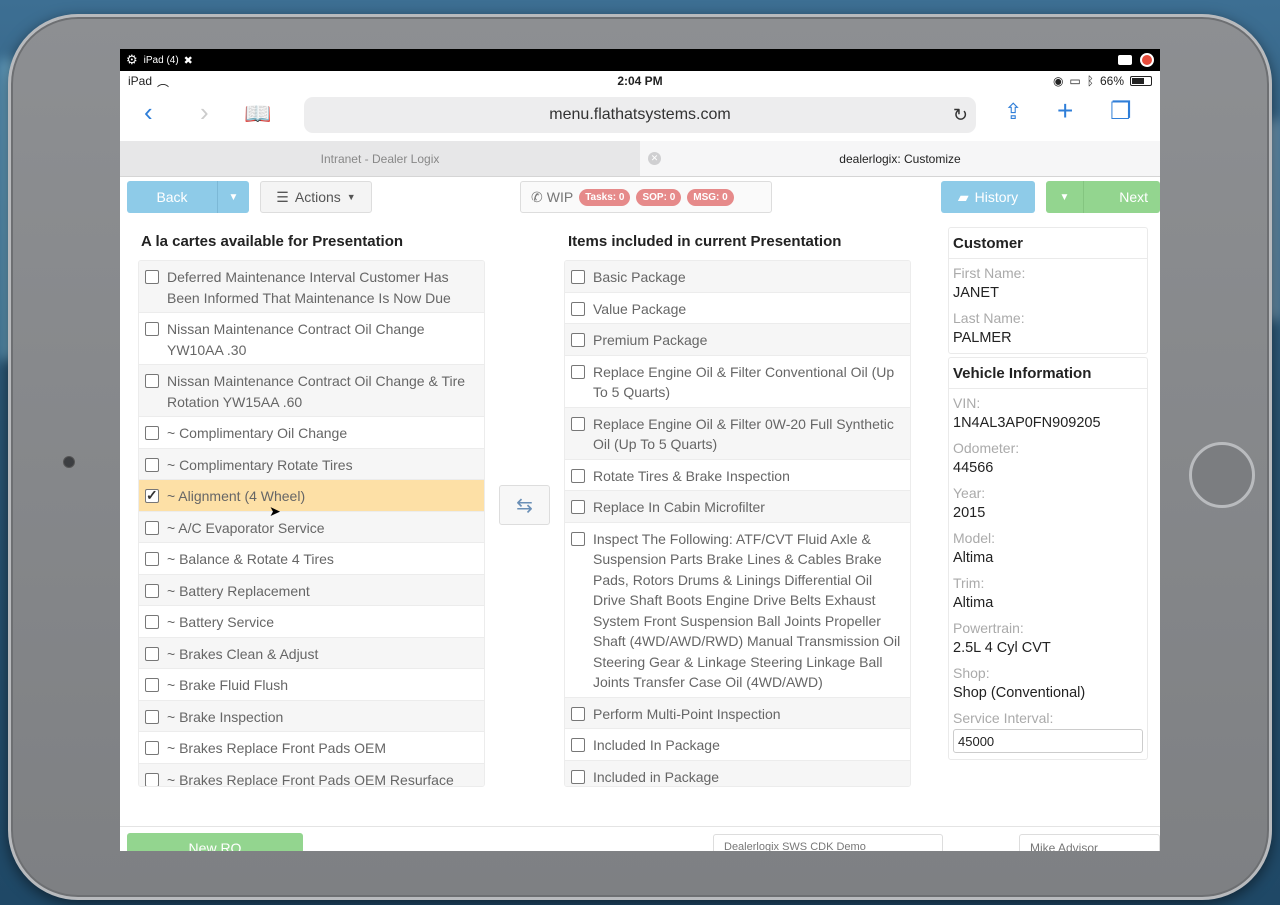  What do you see at coordinates (988, 197) in the screenshot?
I see `history-button: ▰ History` at bounding box center [988, 197].